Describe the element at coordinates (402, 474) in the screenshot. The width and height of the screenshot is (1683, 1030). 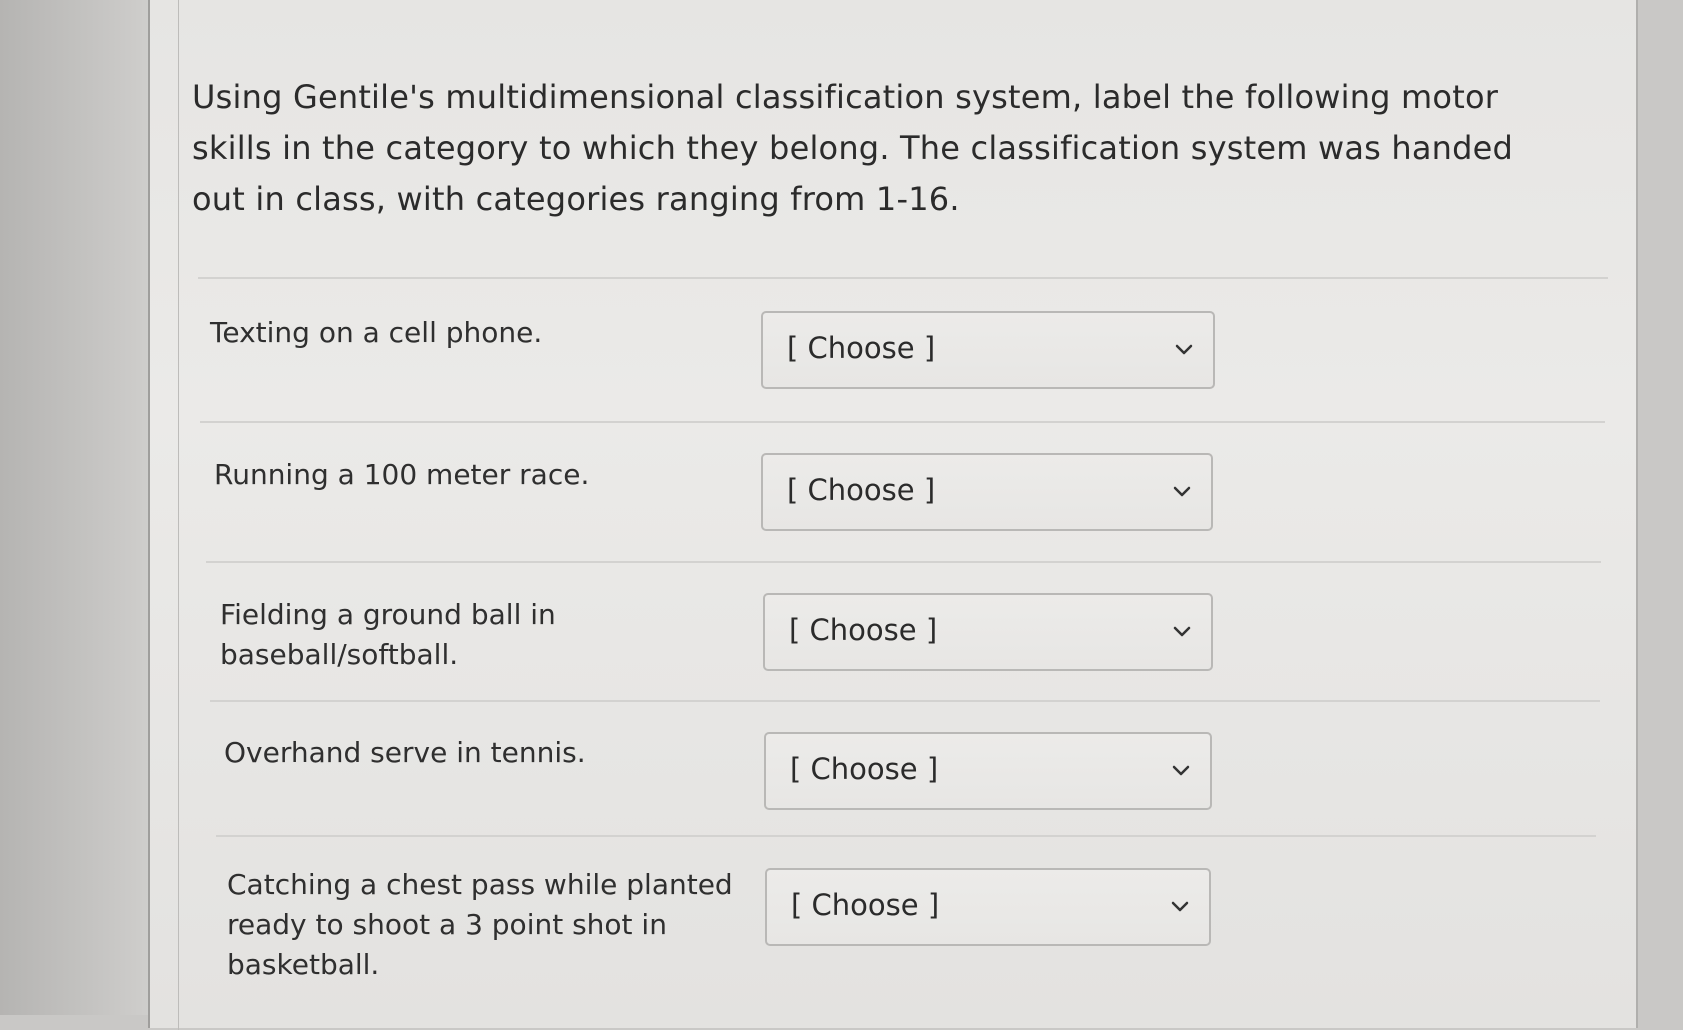
I see `item-label-running: Running a 100 meter race.` at that location.